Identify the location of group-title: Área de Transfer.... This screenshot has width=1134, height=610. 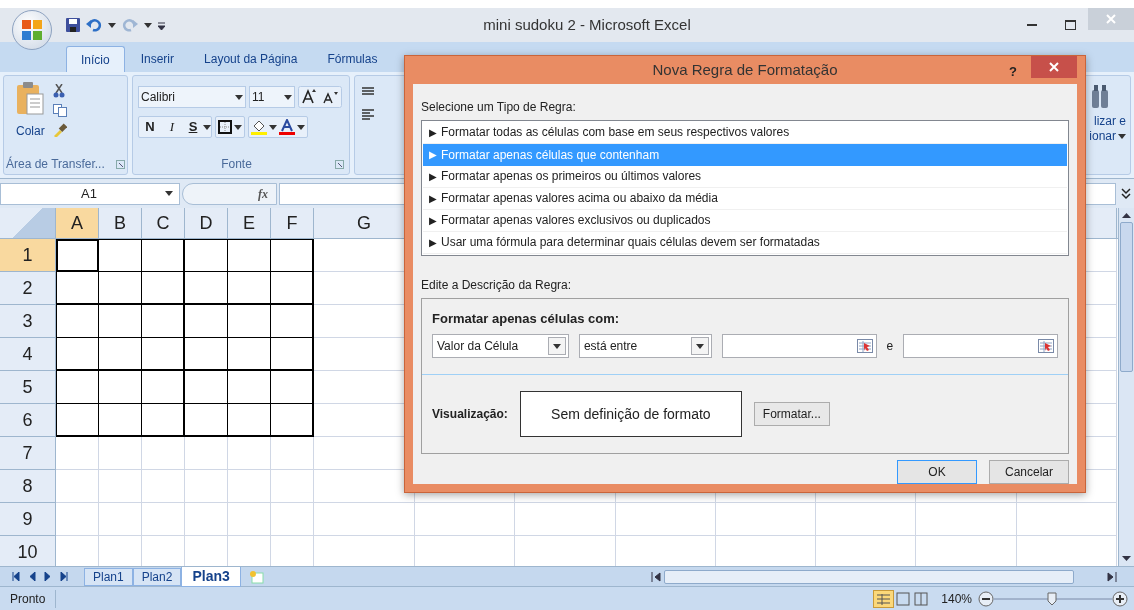
(55, 164).